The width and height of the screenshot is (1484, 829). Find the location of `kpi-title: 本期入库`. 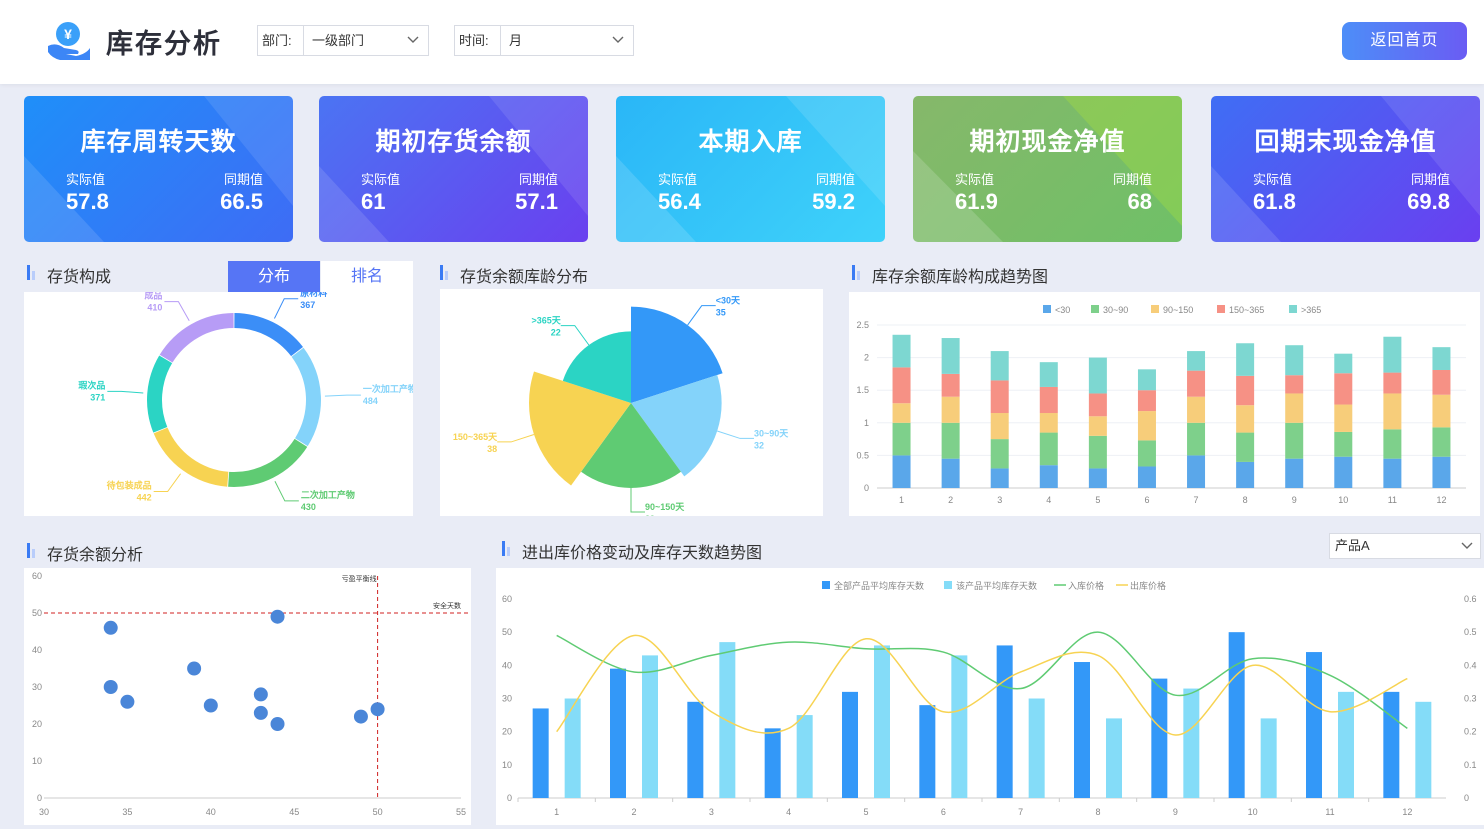

kpi-title: 本期入库 is located at coordinates (750, 142).